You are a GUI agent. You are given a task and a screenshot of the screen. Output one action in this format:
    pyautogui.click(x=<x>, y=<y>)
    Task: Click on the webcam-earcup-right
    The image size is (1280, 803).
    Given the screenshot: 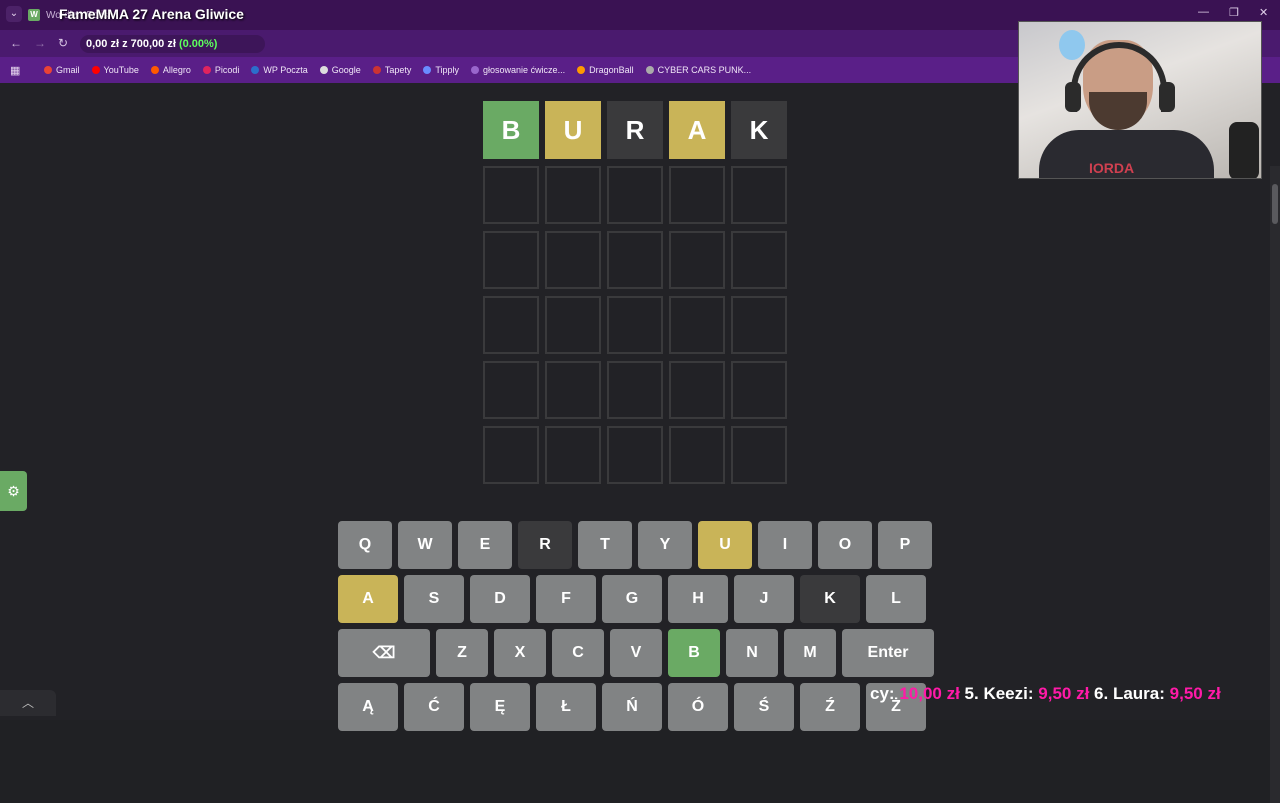 What is the action you would take?
    pyautogui.click(x=1167, y=97)
    